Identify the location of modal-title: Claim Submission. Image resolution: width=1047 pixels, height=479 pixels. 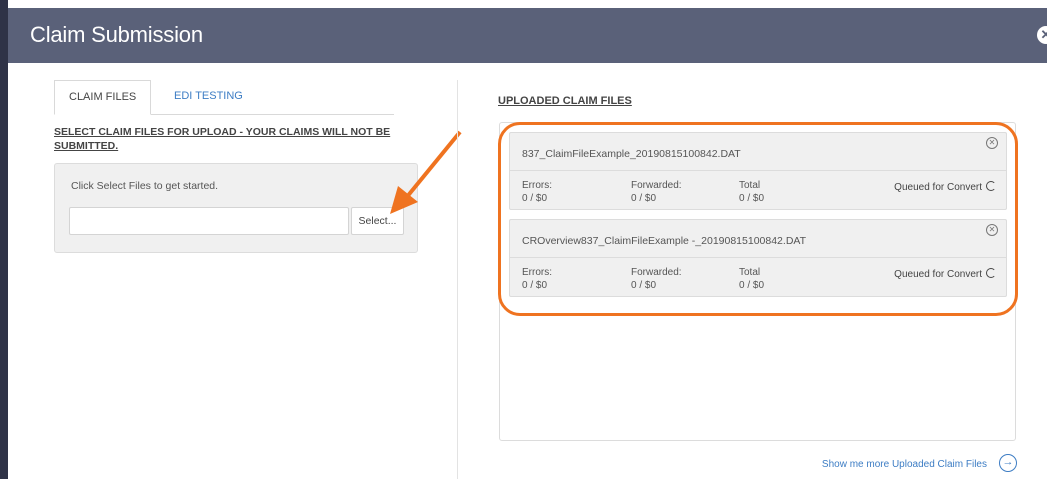
(116, 34).